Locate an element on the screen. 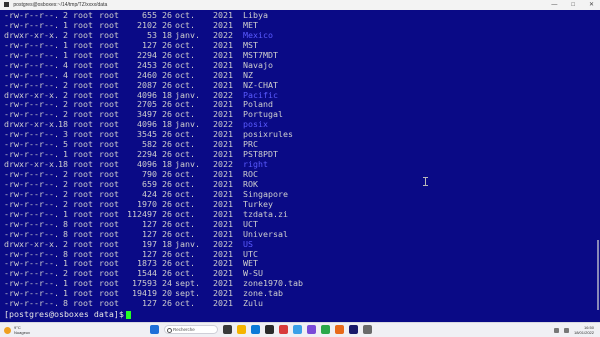  app-icon-orange is located at coordinates (339, 329).